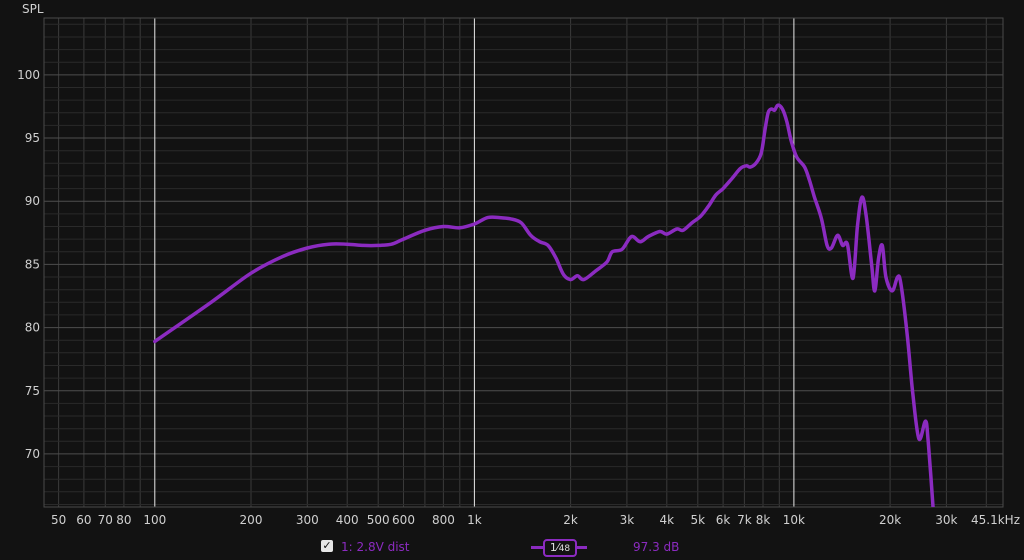 This screenshot has width=1024, height=560. I want to click on y-axis-label: SPL, so click(33, 9).